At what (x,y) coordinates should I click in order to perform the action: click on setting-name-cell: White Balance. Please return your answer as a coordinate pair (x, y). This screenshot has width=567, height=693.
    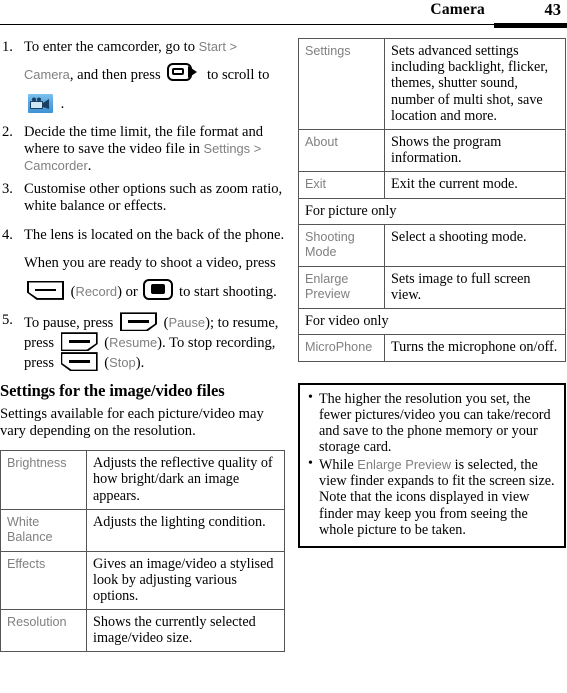
    Looking at the image, I should click on (43, 530).